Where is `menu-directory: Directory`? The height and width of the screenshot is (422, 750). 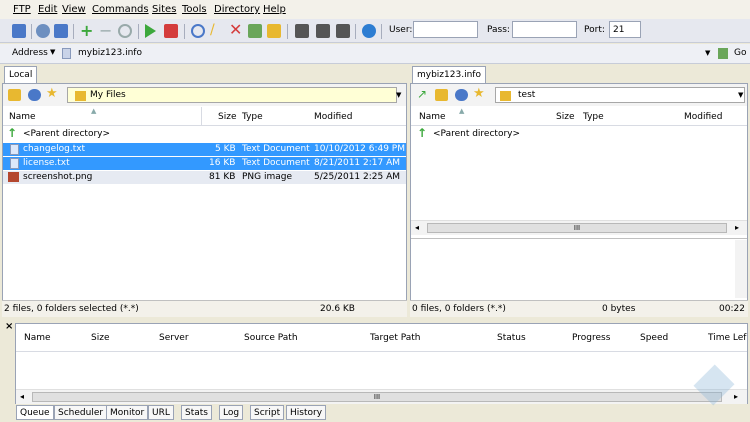
menu-directory: Directory is located at coordinates (237, 9).